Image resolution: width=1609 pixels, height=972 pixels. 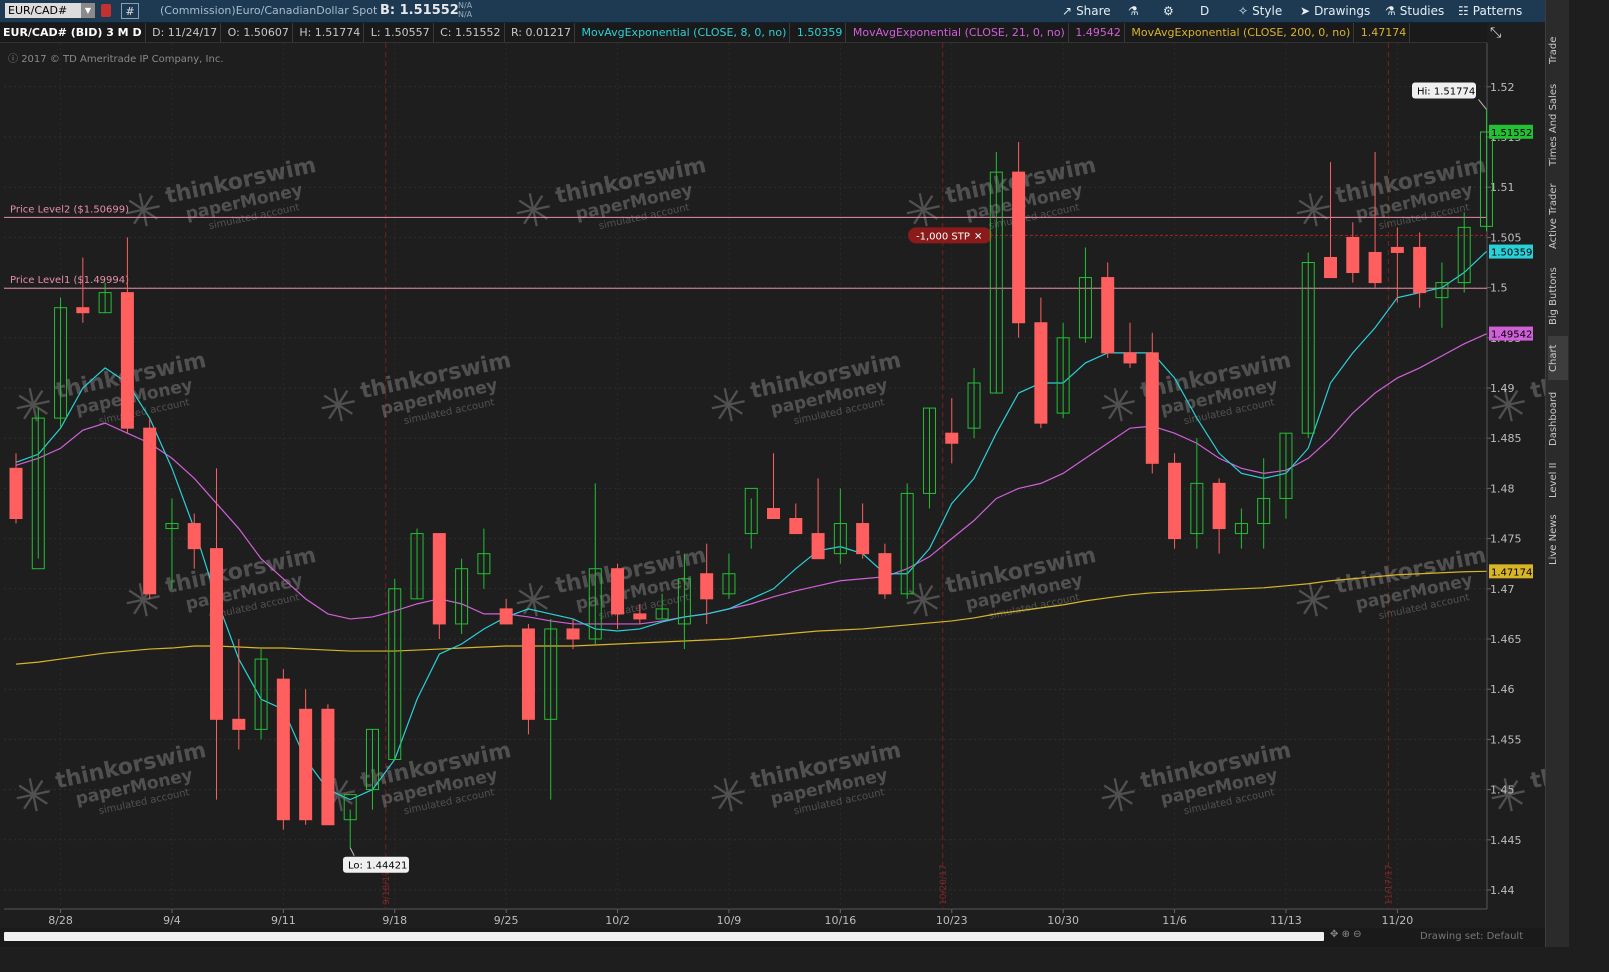 What do you see at coordinates (506, 920) in the screenshot?
I see `x-tick-label: 9/25` at bounding box center [506, 920].